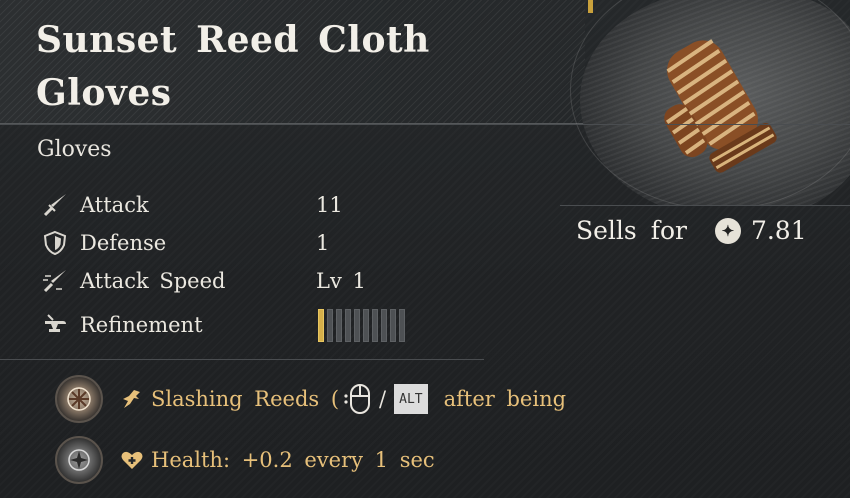  I want to click on effect-slashing-reeds: Slashing Reeds ( / ALT after being, so click(310, 399).